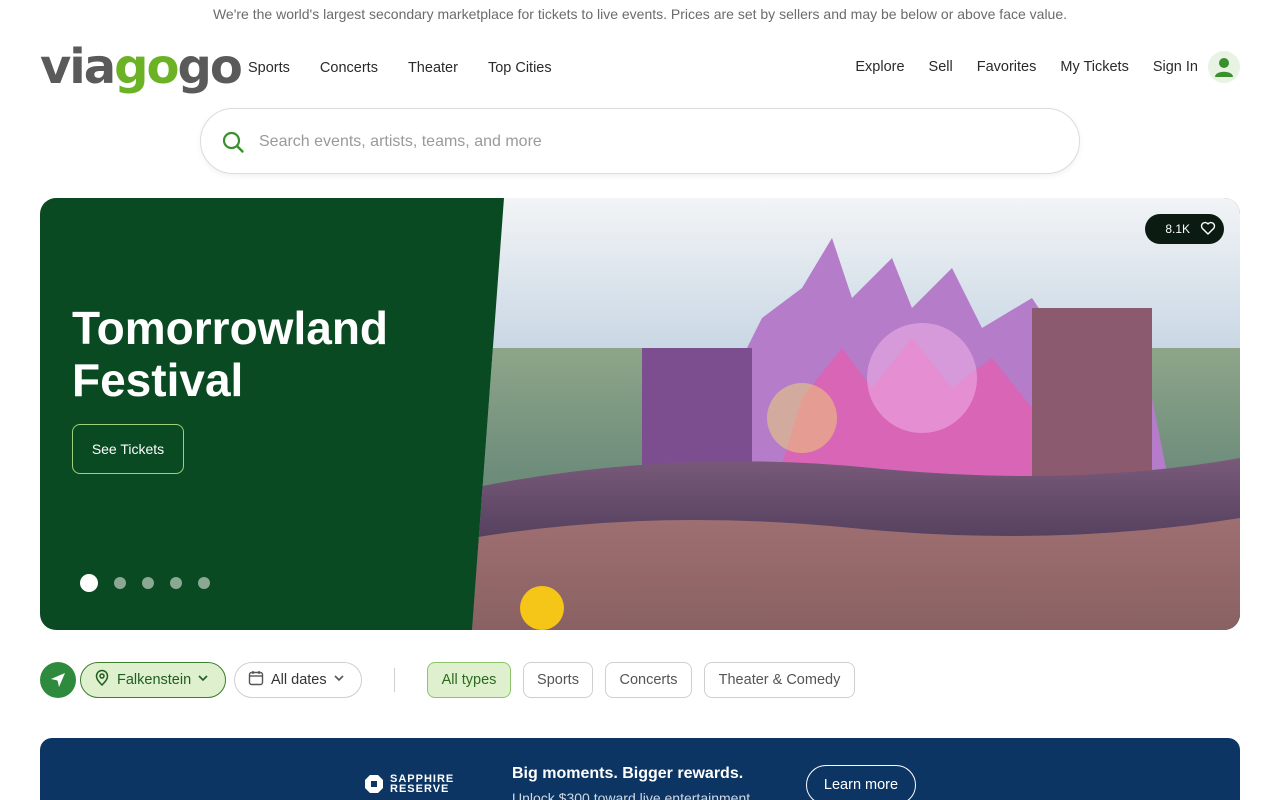 The image size is (1280, 800). I want to click on search-bar, so click(640, 141).